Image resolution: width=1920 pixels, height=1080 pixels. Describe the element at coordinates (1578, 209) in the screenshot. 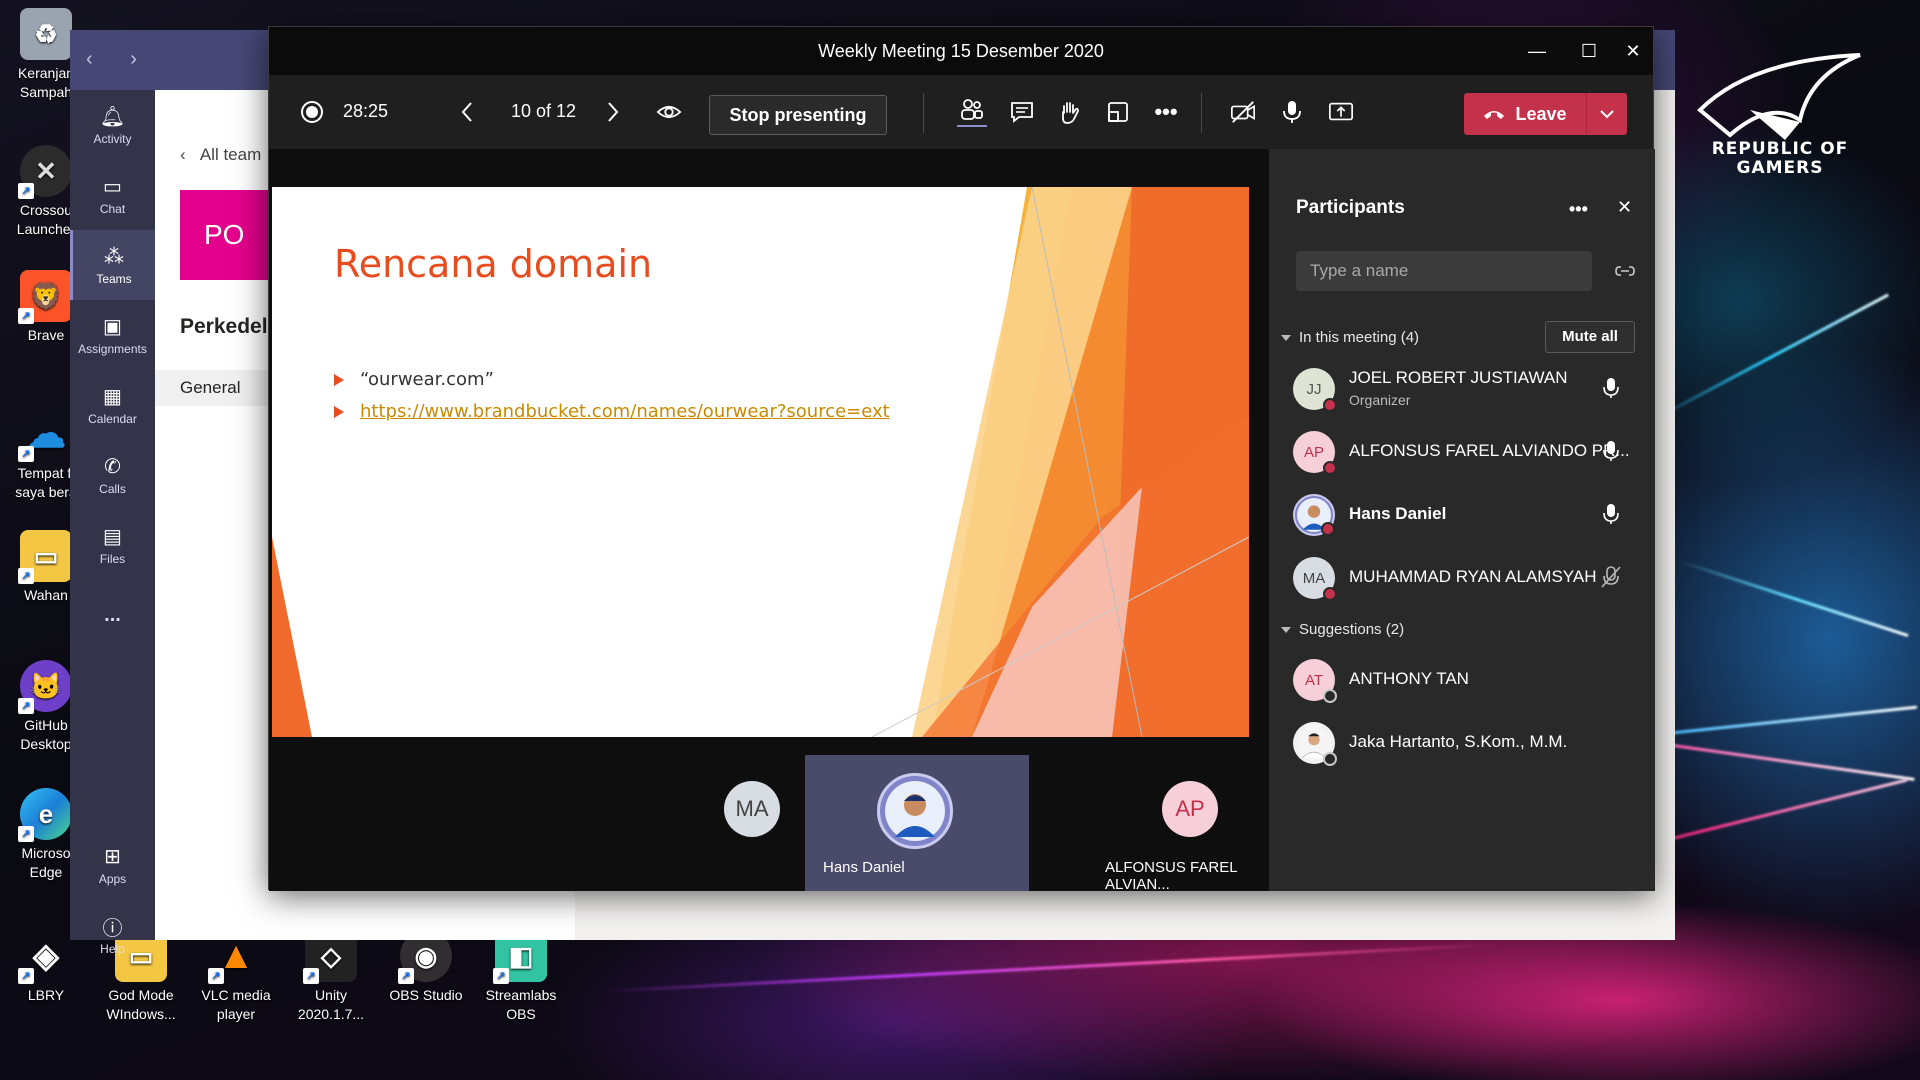

I see `participants-more-icon: •••` at that location.